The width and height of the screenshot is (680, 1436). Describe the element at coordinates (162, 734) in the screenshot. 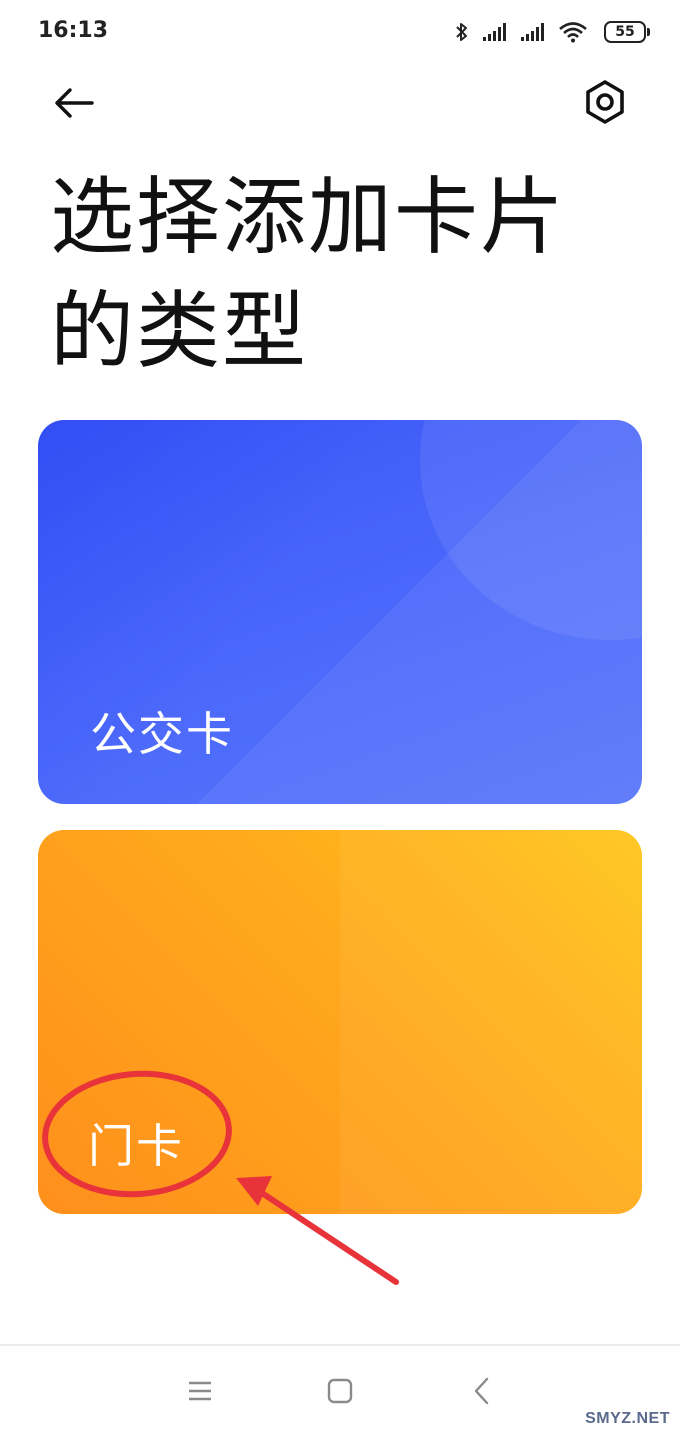

I see `bus-card-label: 公交卡` at that location.